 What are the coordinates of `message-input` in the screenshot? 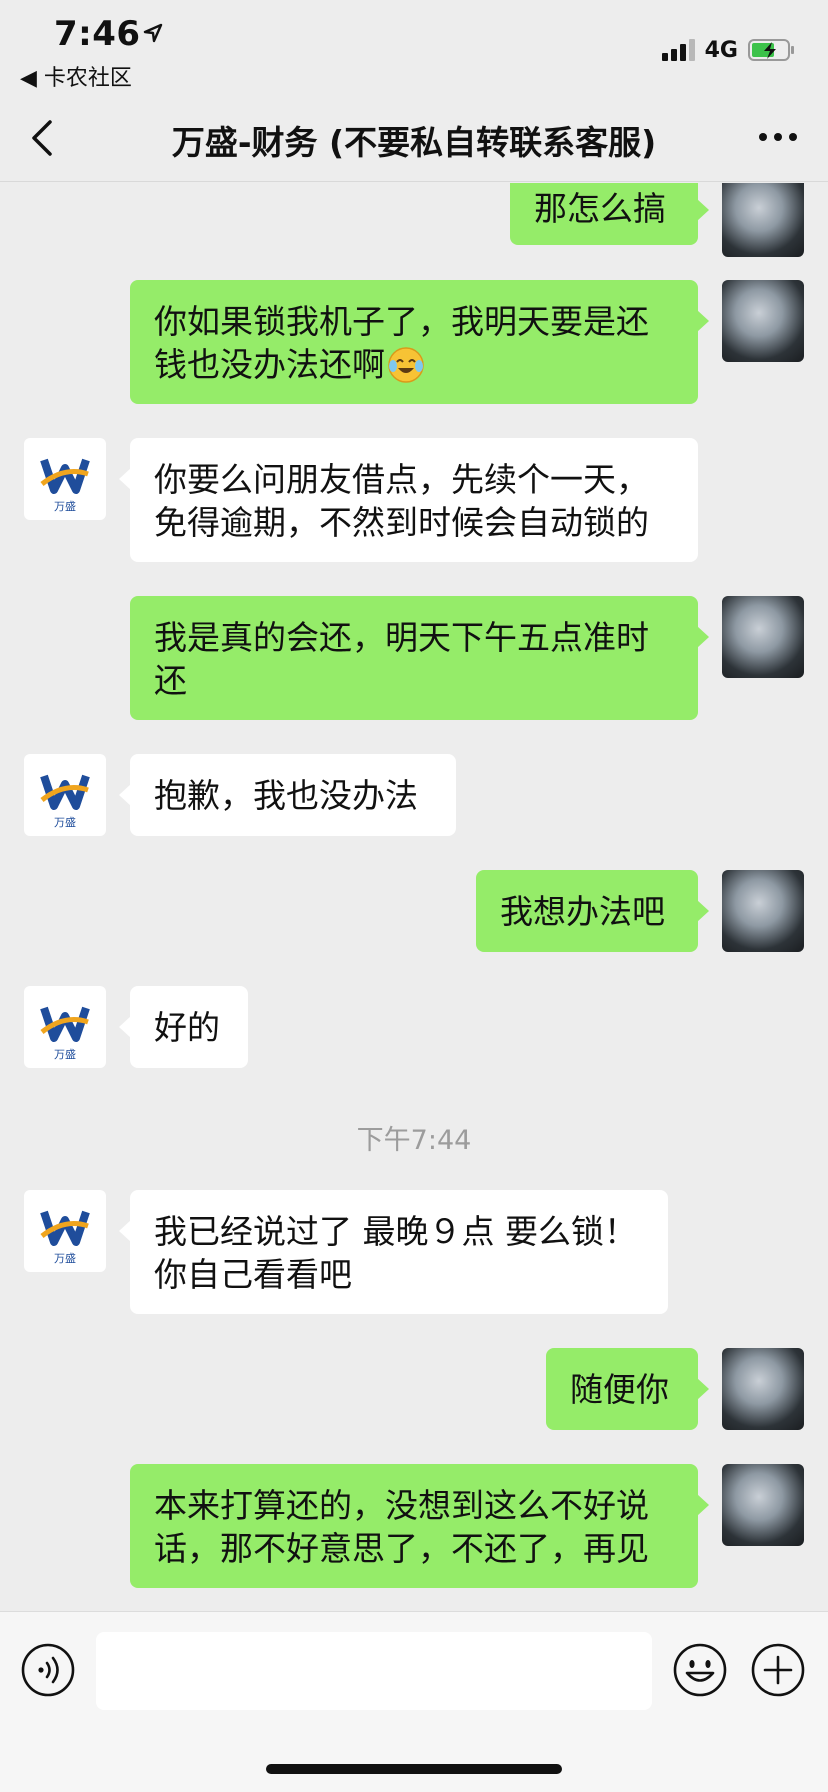 It's located at (374, 1671).